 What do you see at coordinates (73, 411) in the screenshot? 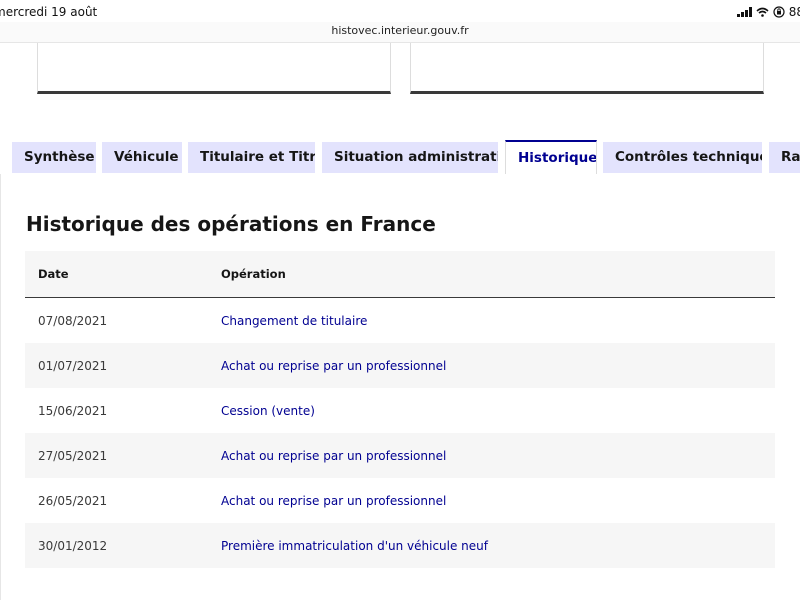
I see `row-date: 15/06/2021` at bounding box center [73, 411].